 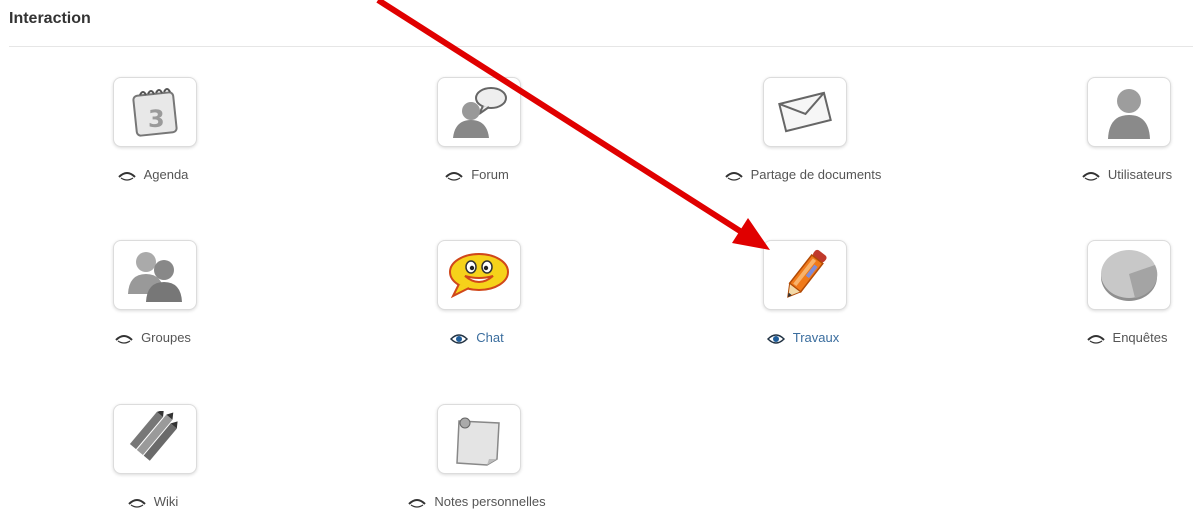 What do you see at coordinates (490, 174) in the screenshot?
I see `tool-label: Forum` at bounding box center [490, 174].